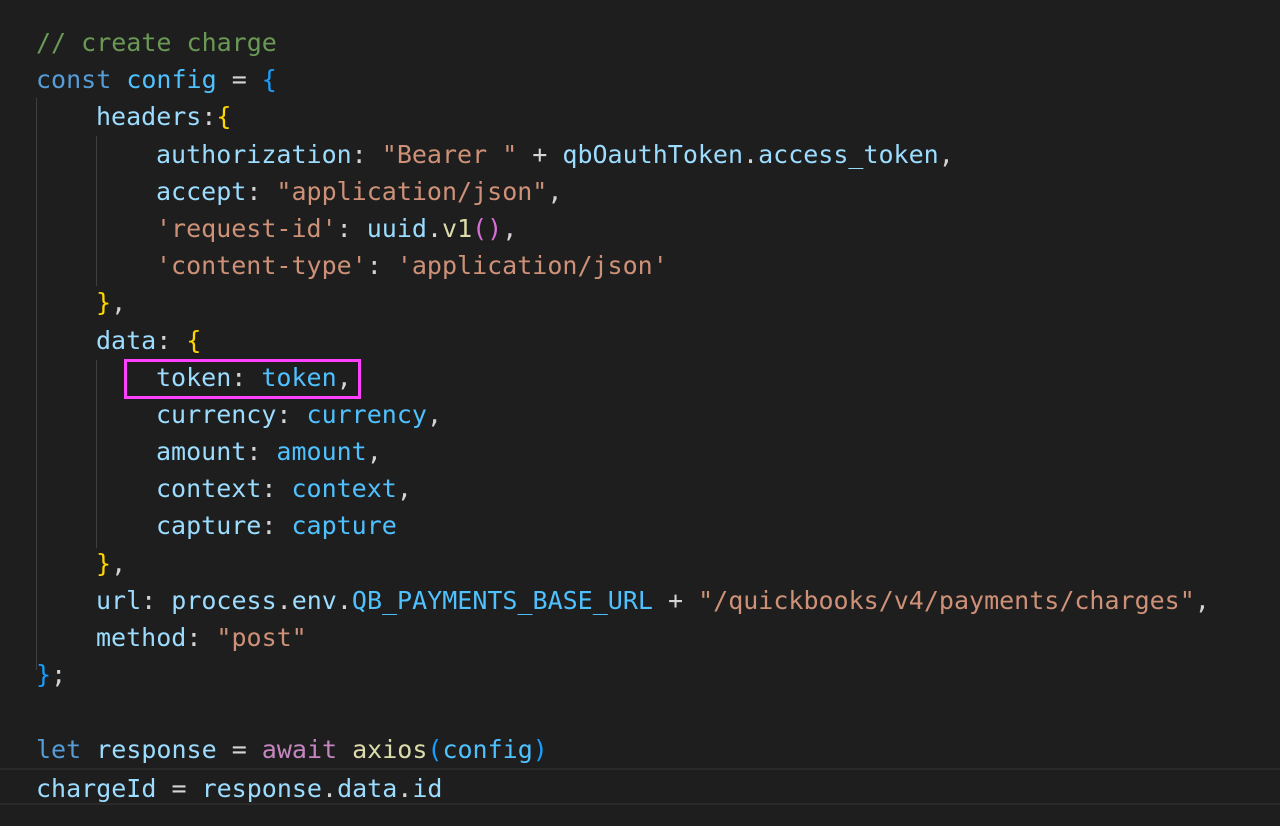 This screenshot has width=1280, height=826. Describe the element at coordinates (658, 377) in the screenshot. I see `code-line-10: token: token,` at that location.